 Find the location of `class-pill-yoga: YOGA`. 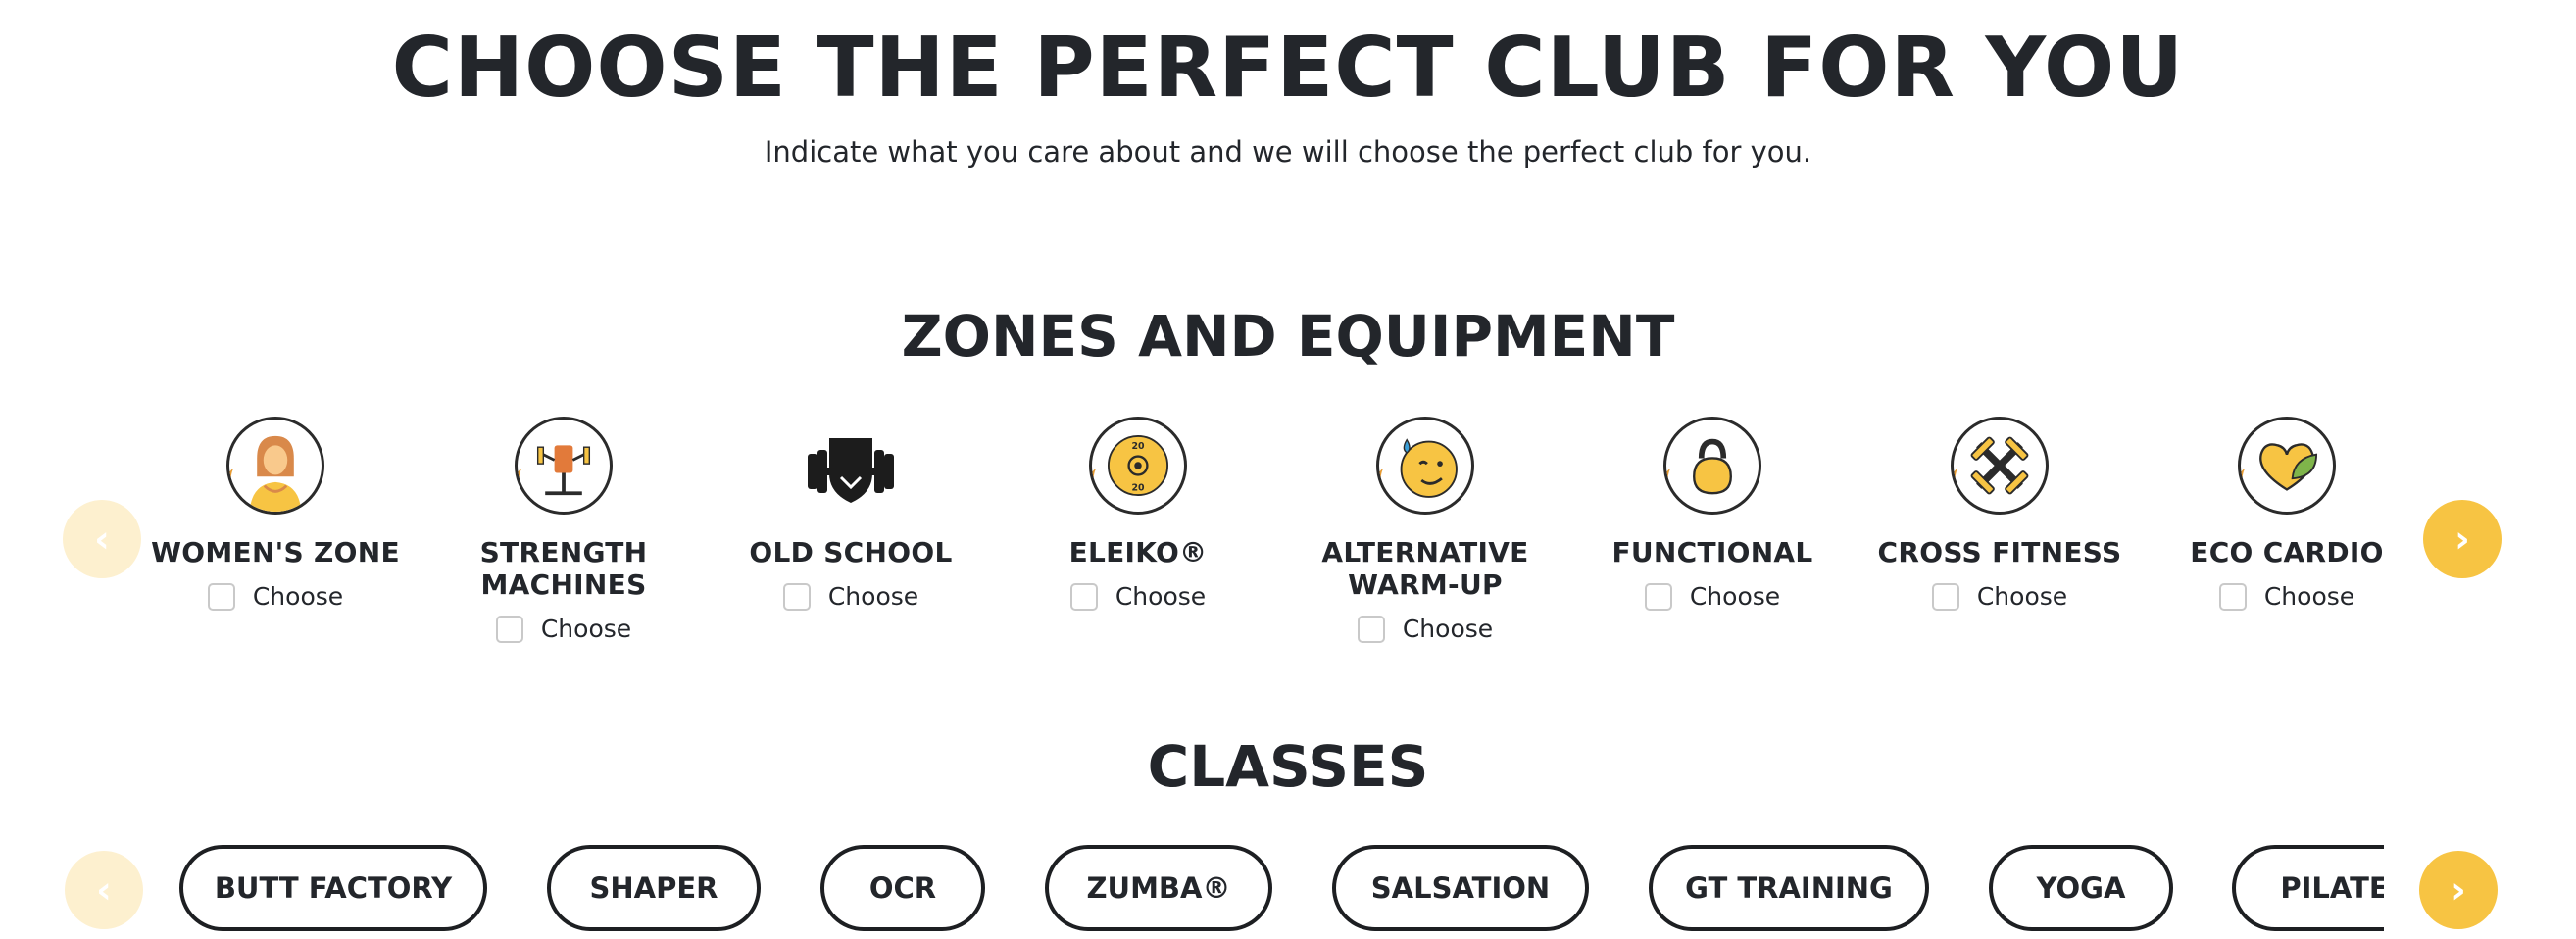

class-pill-yoga: YOGA is located at coordinates (2081, 888).